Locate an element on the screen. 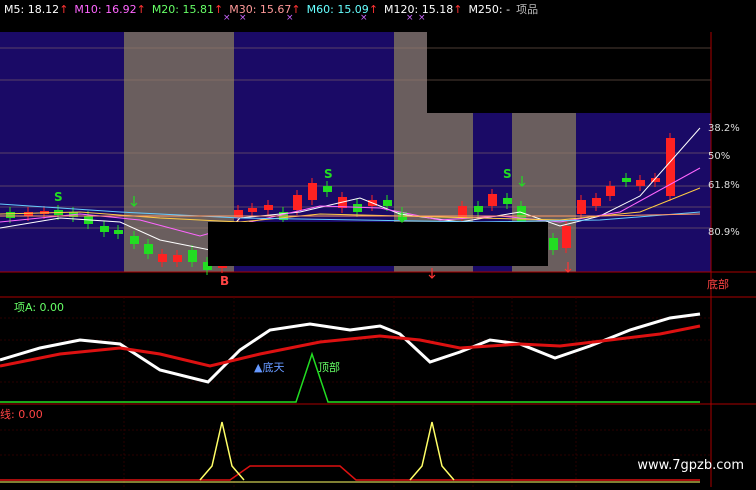 The image size is (756, 490). oscillator-red-line is located at coordinates (350, 346).